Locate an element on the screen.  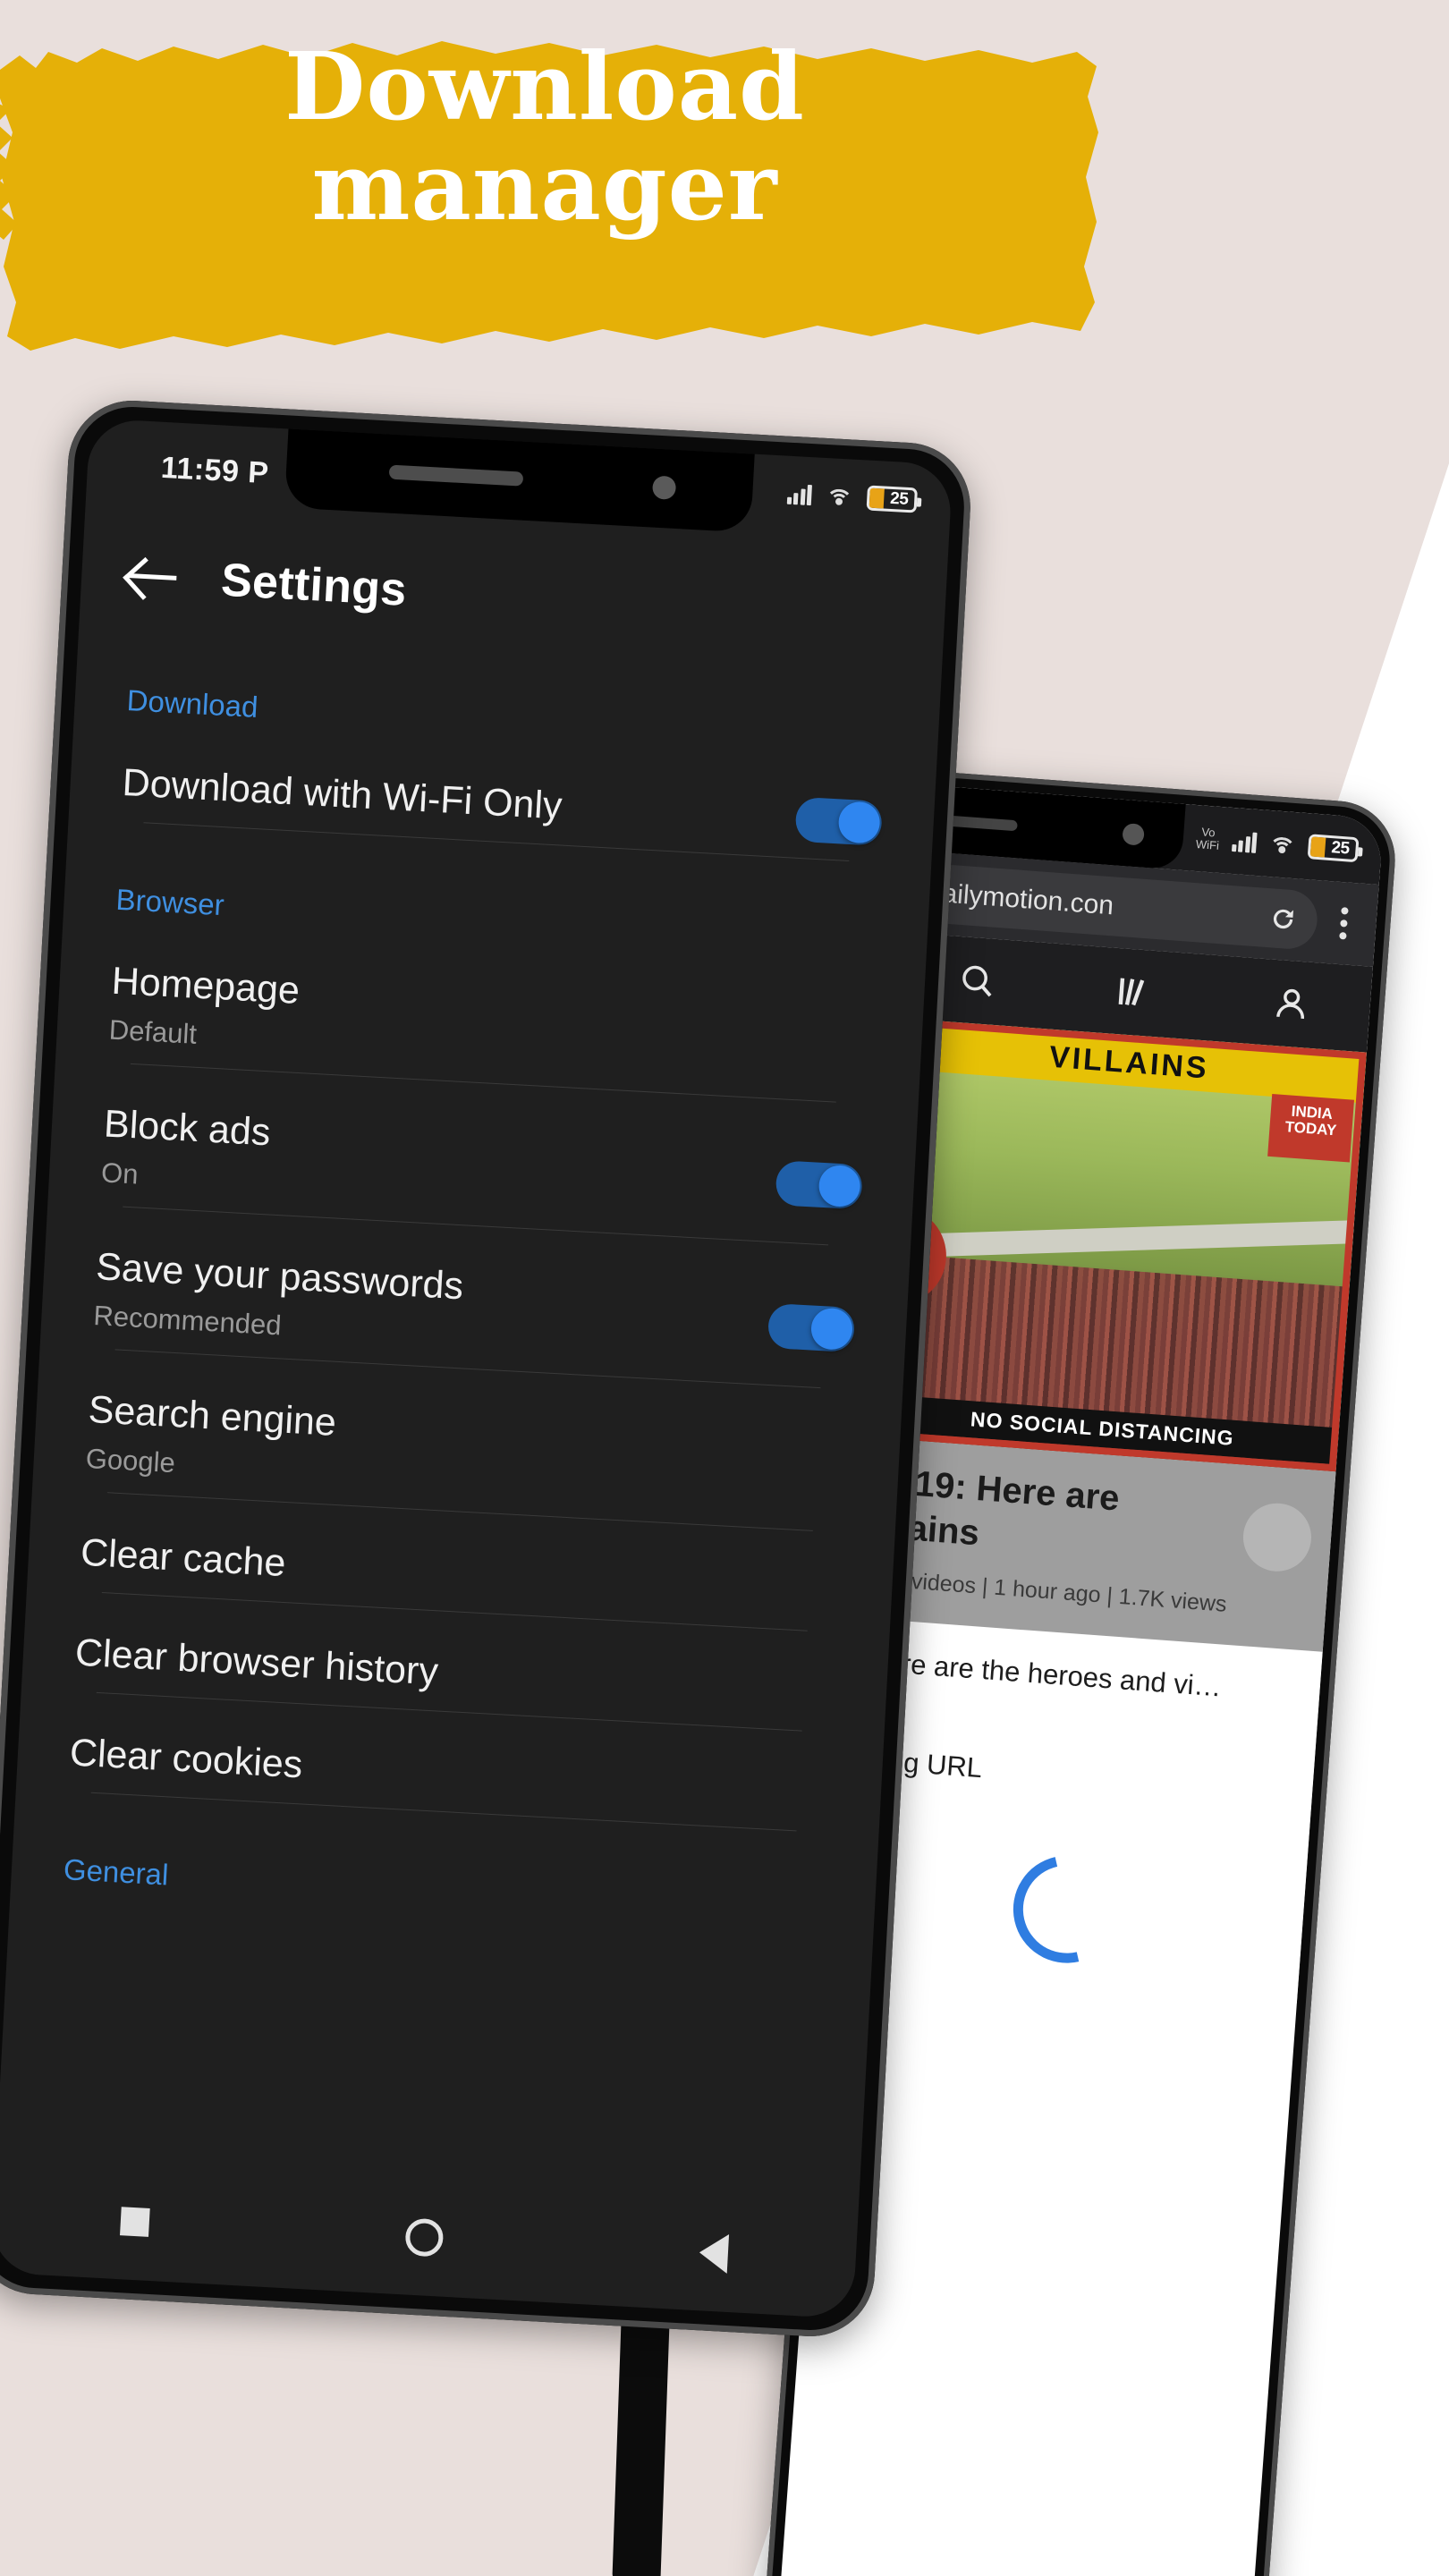
reload-icon is located at coordinates (1282, 918).